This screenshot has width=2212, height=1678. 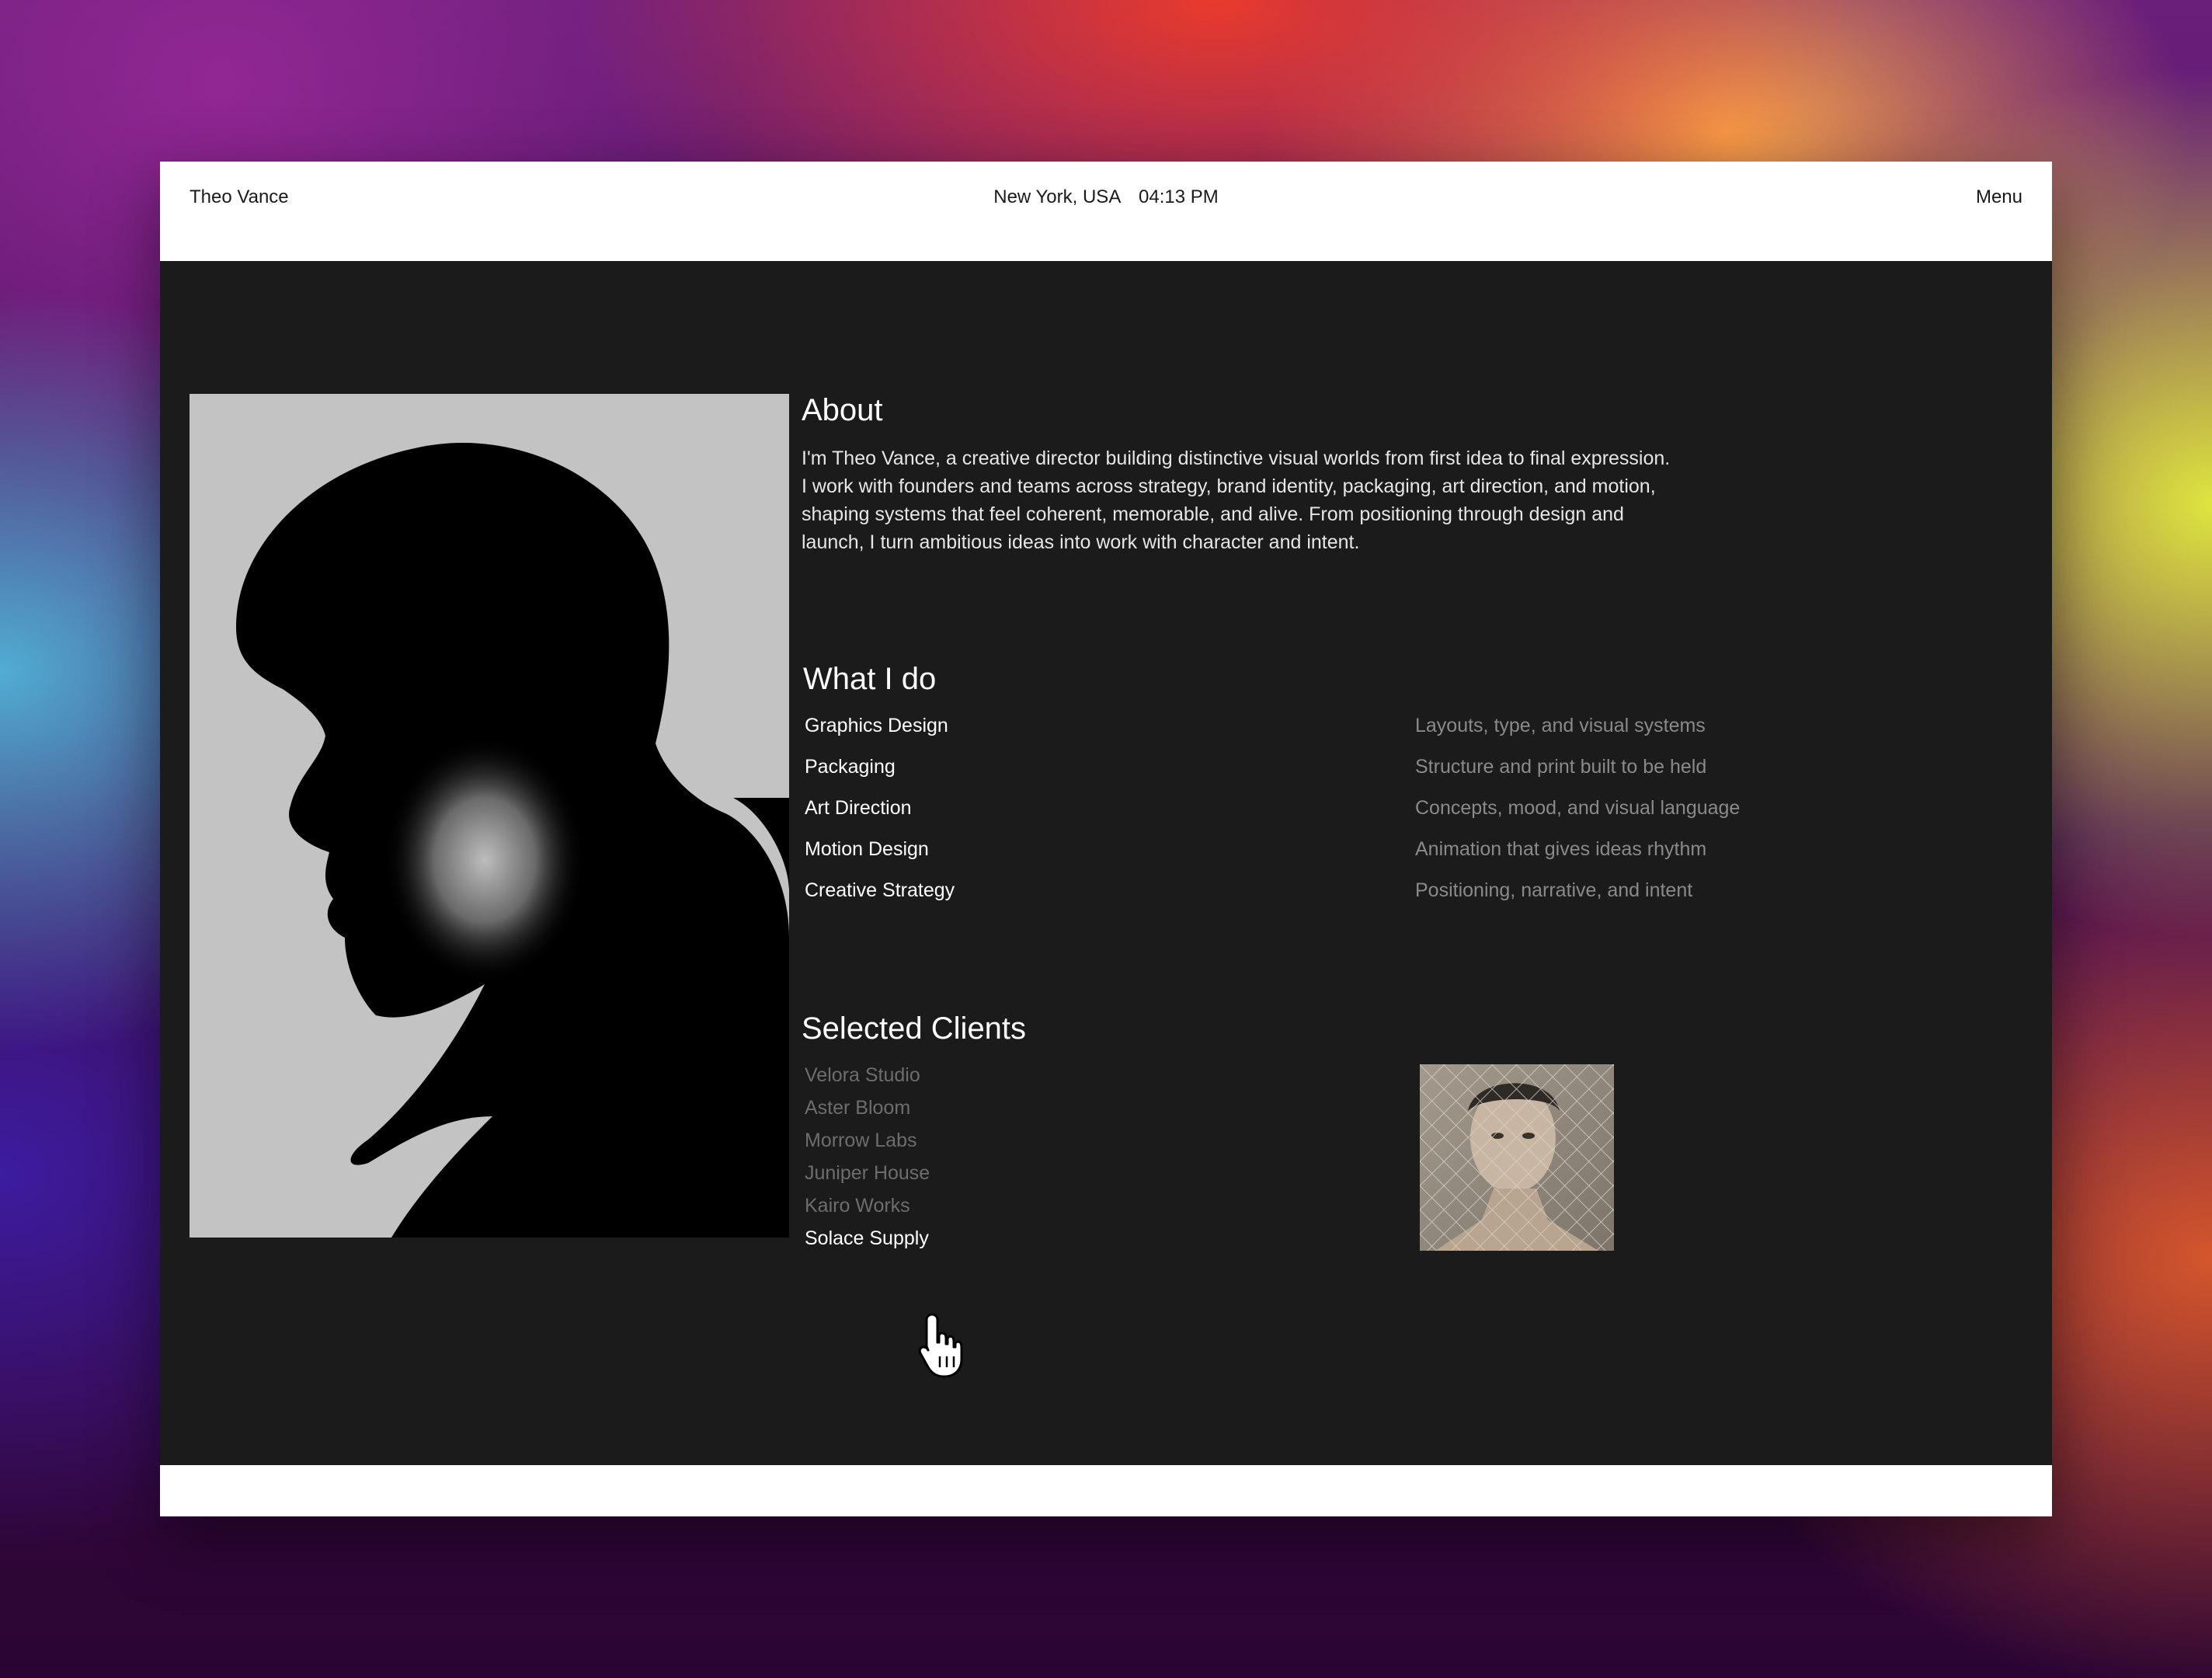 I want to click on about-heading: About, so click(x=843, y=410).